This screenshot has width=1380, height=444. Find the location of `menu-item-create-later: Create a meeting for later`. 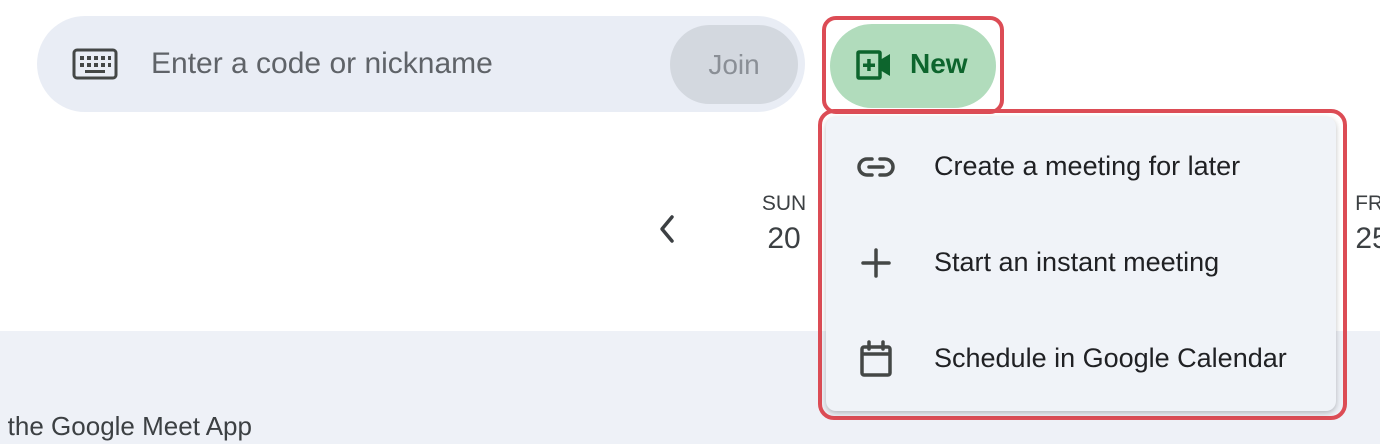

menu-item-create-later: Create a meeting for later is located at coordinates (1081, 165).